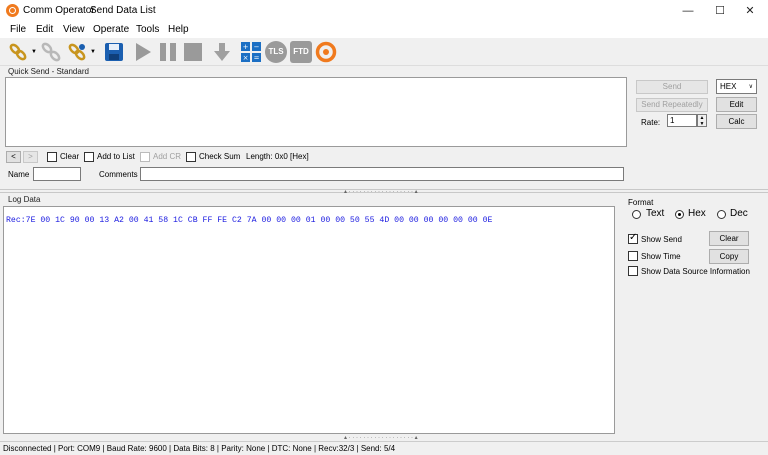 This screenshot has width=768, height=455. I want to click on send-repeatedly-button: Send Repeatedly, so click(672, 105).